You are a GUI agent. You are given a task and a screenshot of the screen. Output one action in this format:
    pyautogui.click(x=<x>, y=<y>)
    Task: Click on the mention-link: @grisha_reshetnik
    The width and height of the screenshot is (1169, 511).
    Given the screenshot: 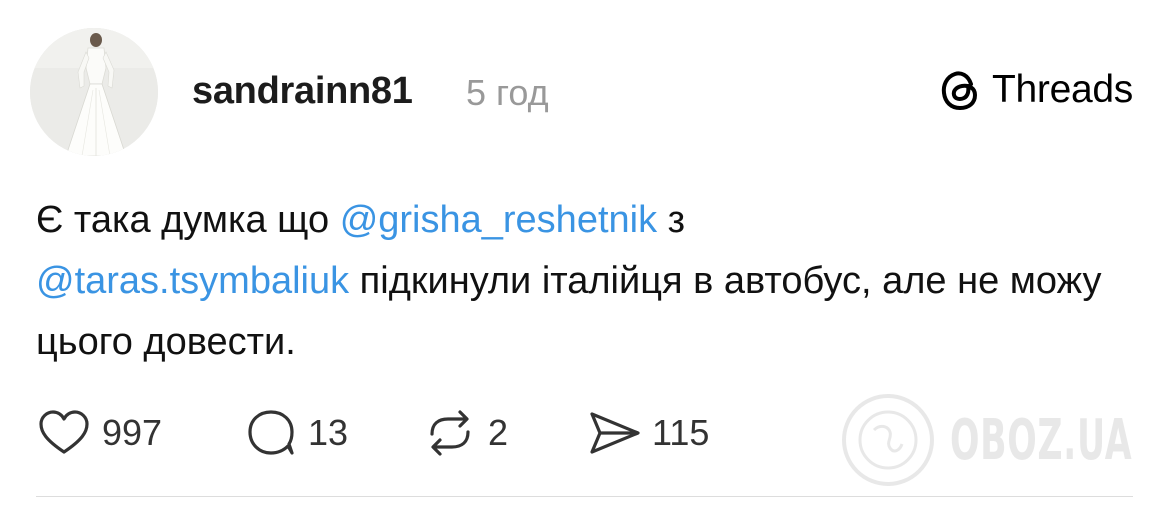 What is the action you would take?
    pyautogui.click(x=498, y=220)
    